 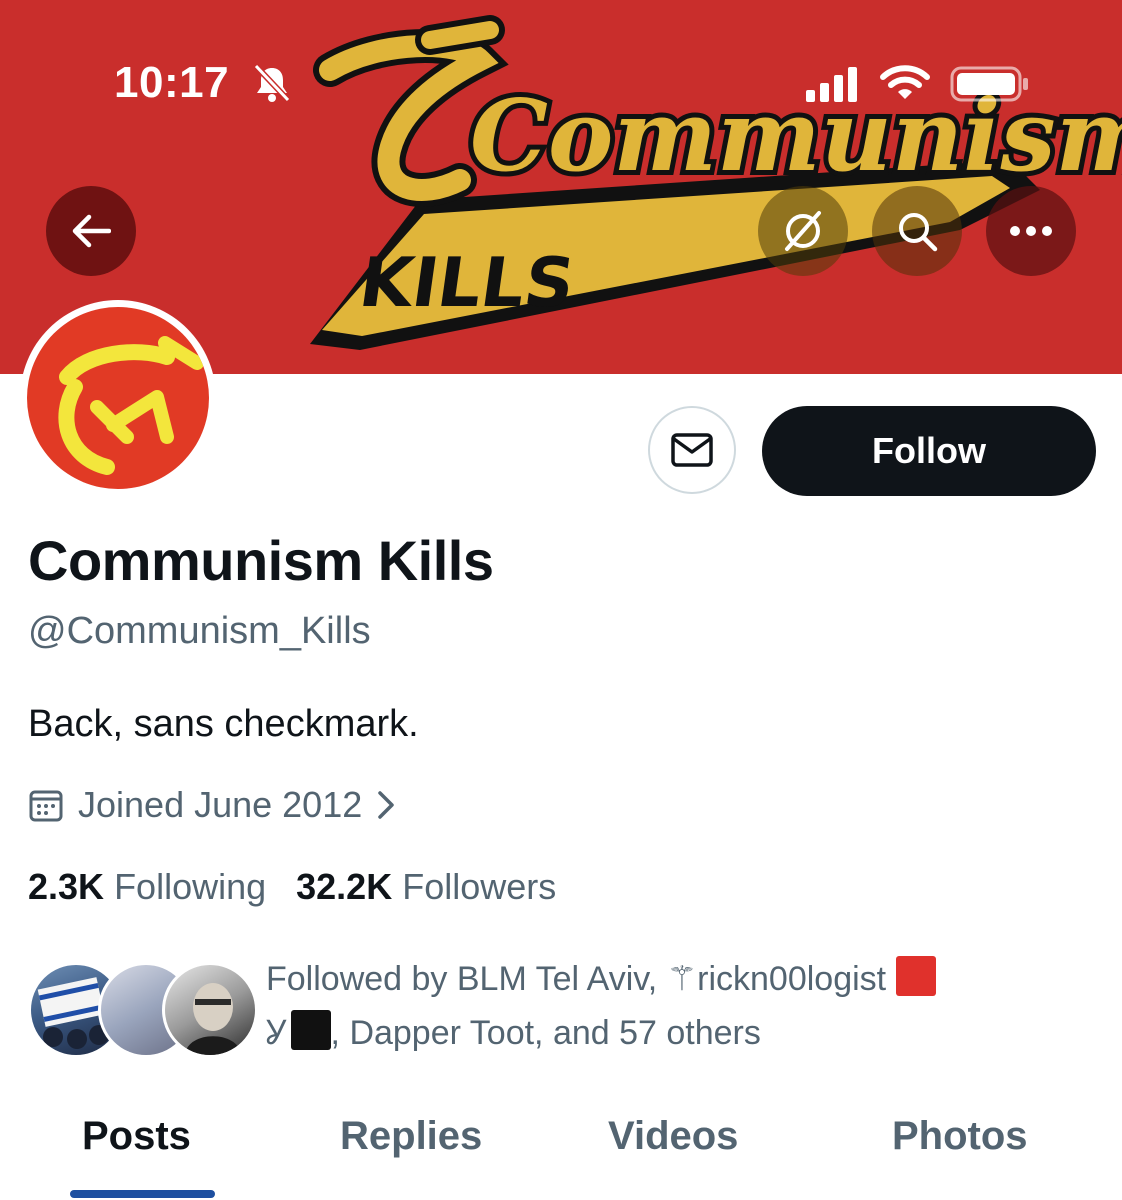 What do you see at coordinates (131, 405) in the screenshot?
I see `sickle-logo-icon` at bounding box center [131, 405].